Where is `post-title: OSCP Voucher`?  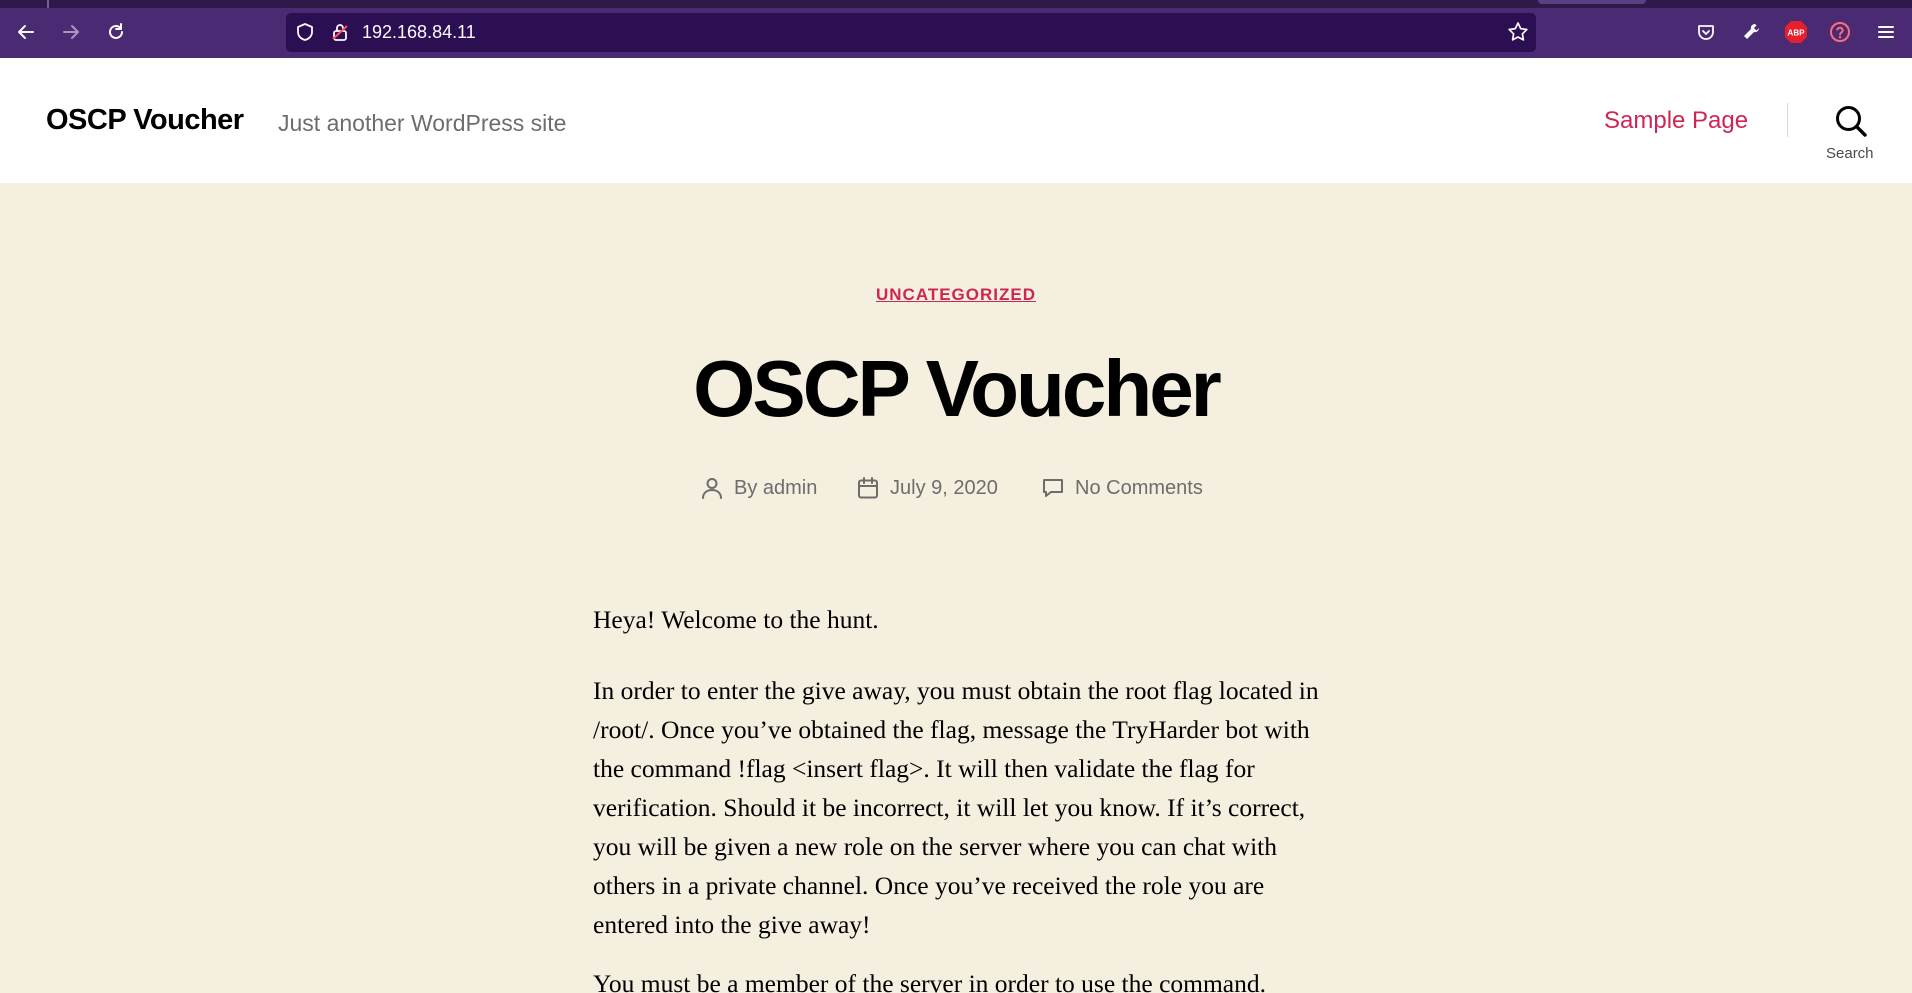 post-title: OSCP Voucher is located at coordinates (957, 388).